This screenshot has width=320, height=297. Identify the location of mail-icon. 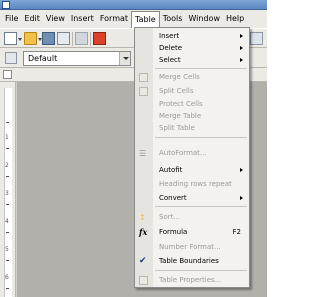
(63, 38).